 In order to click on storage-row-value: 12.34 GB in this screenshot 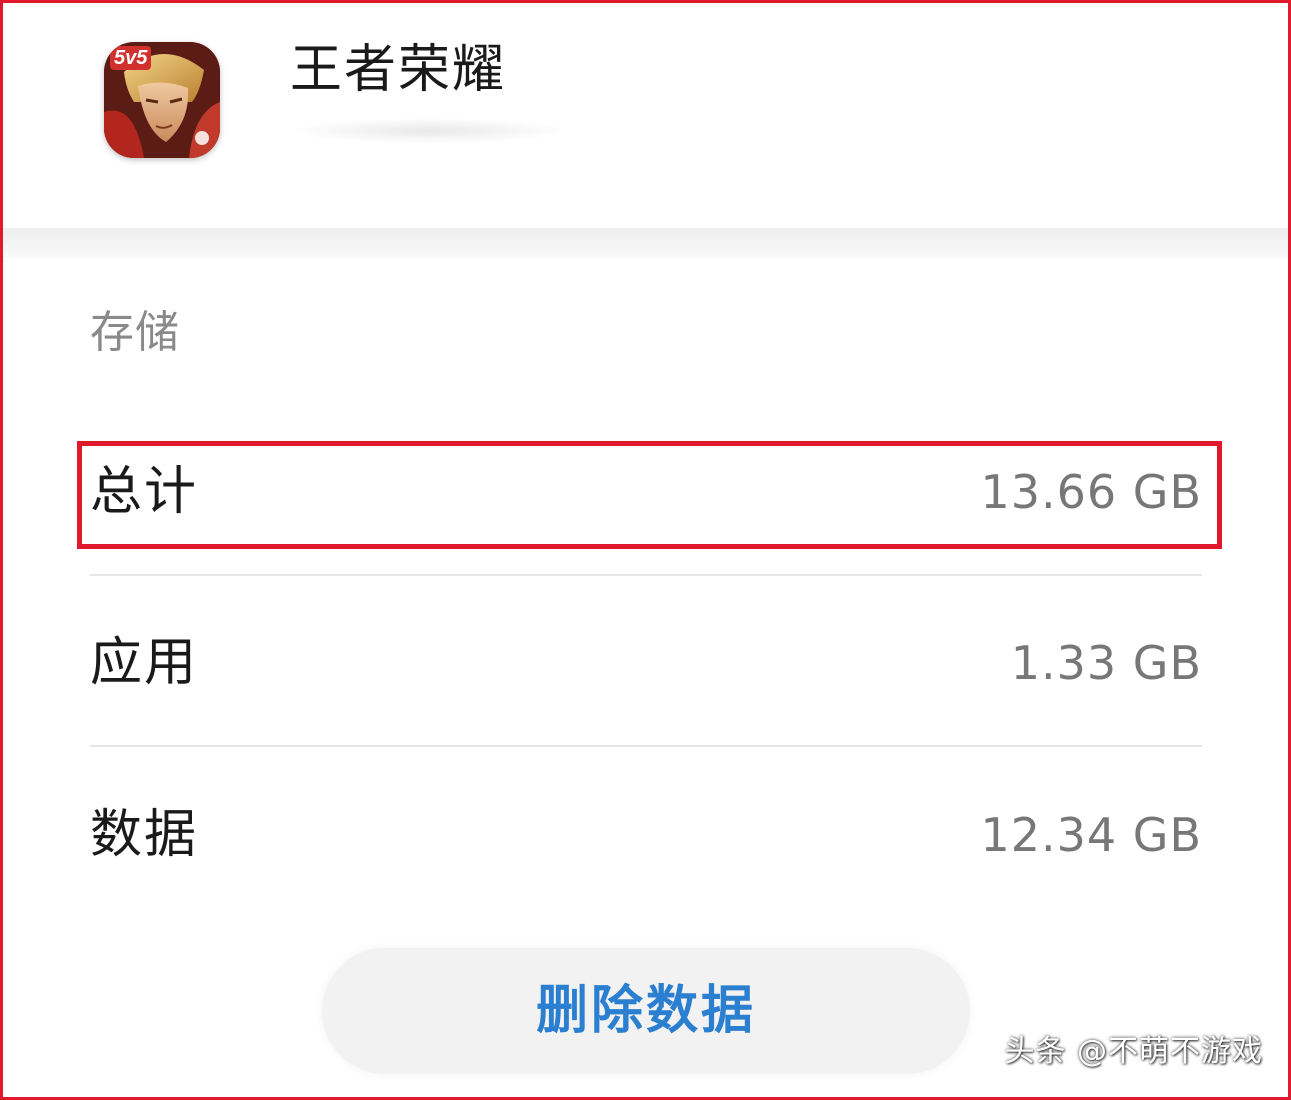, I will do `click(1091, 835)`.